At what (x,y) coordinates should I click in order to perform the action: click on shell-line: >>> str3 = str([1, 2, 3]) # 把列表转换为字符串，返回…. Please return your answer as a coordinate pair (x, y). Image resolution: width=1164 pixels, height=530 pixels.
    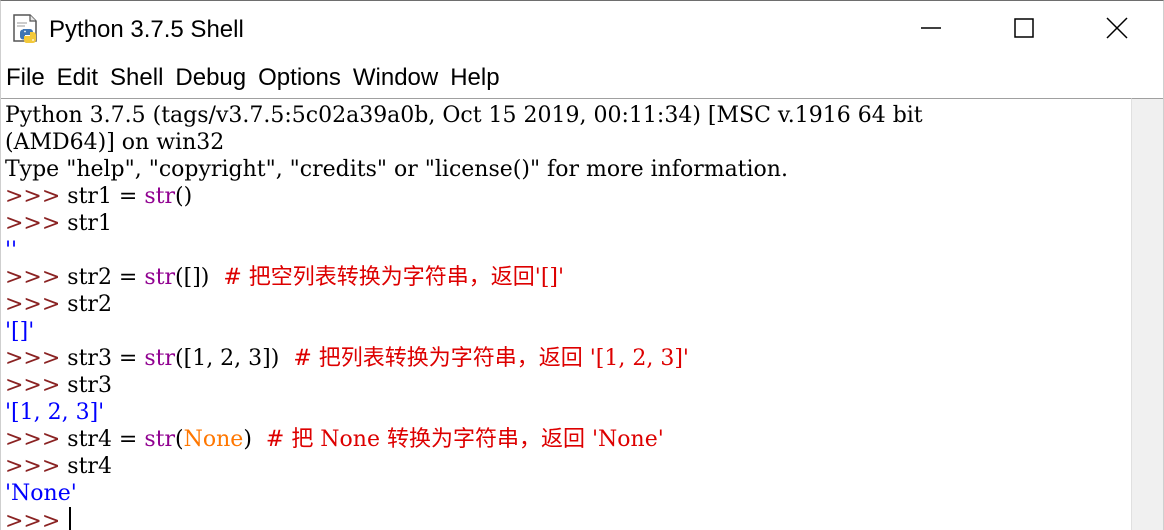
    Looking at the image, I should click on (464, 358).